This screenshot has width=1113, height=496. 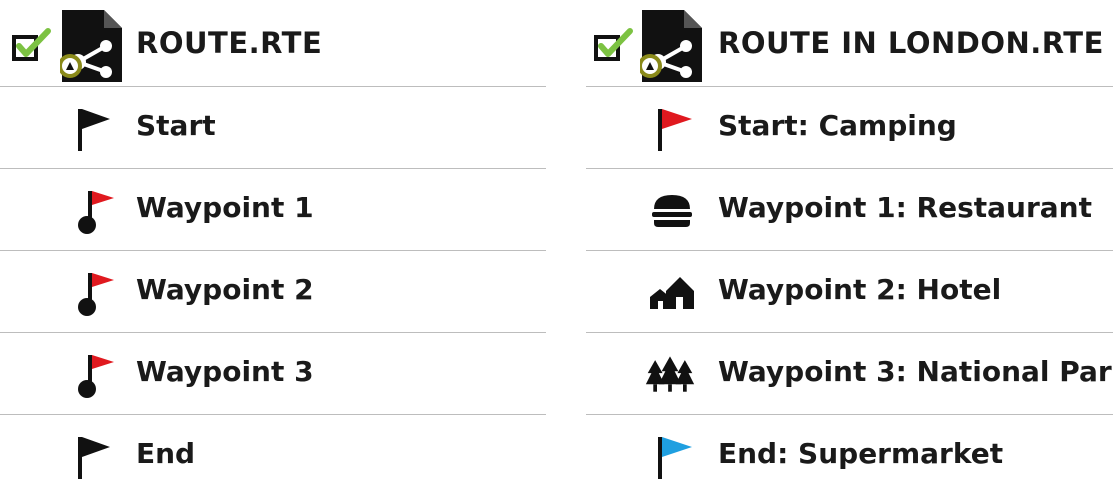 What do you see at coordinates (670, 374) in the screenshot?
I see `trees-icon` at bounding box center [670, 374].